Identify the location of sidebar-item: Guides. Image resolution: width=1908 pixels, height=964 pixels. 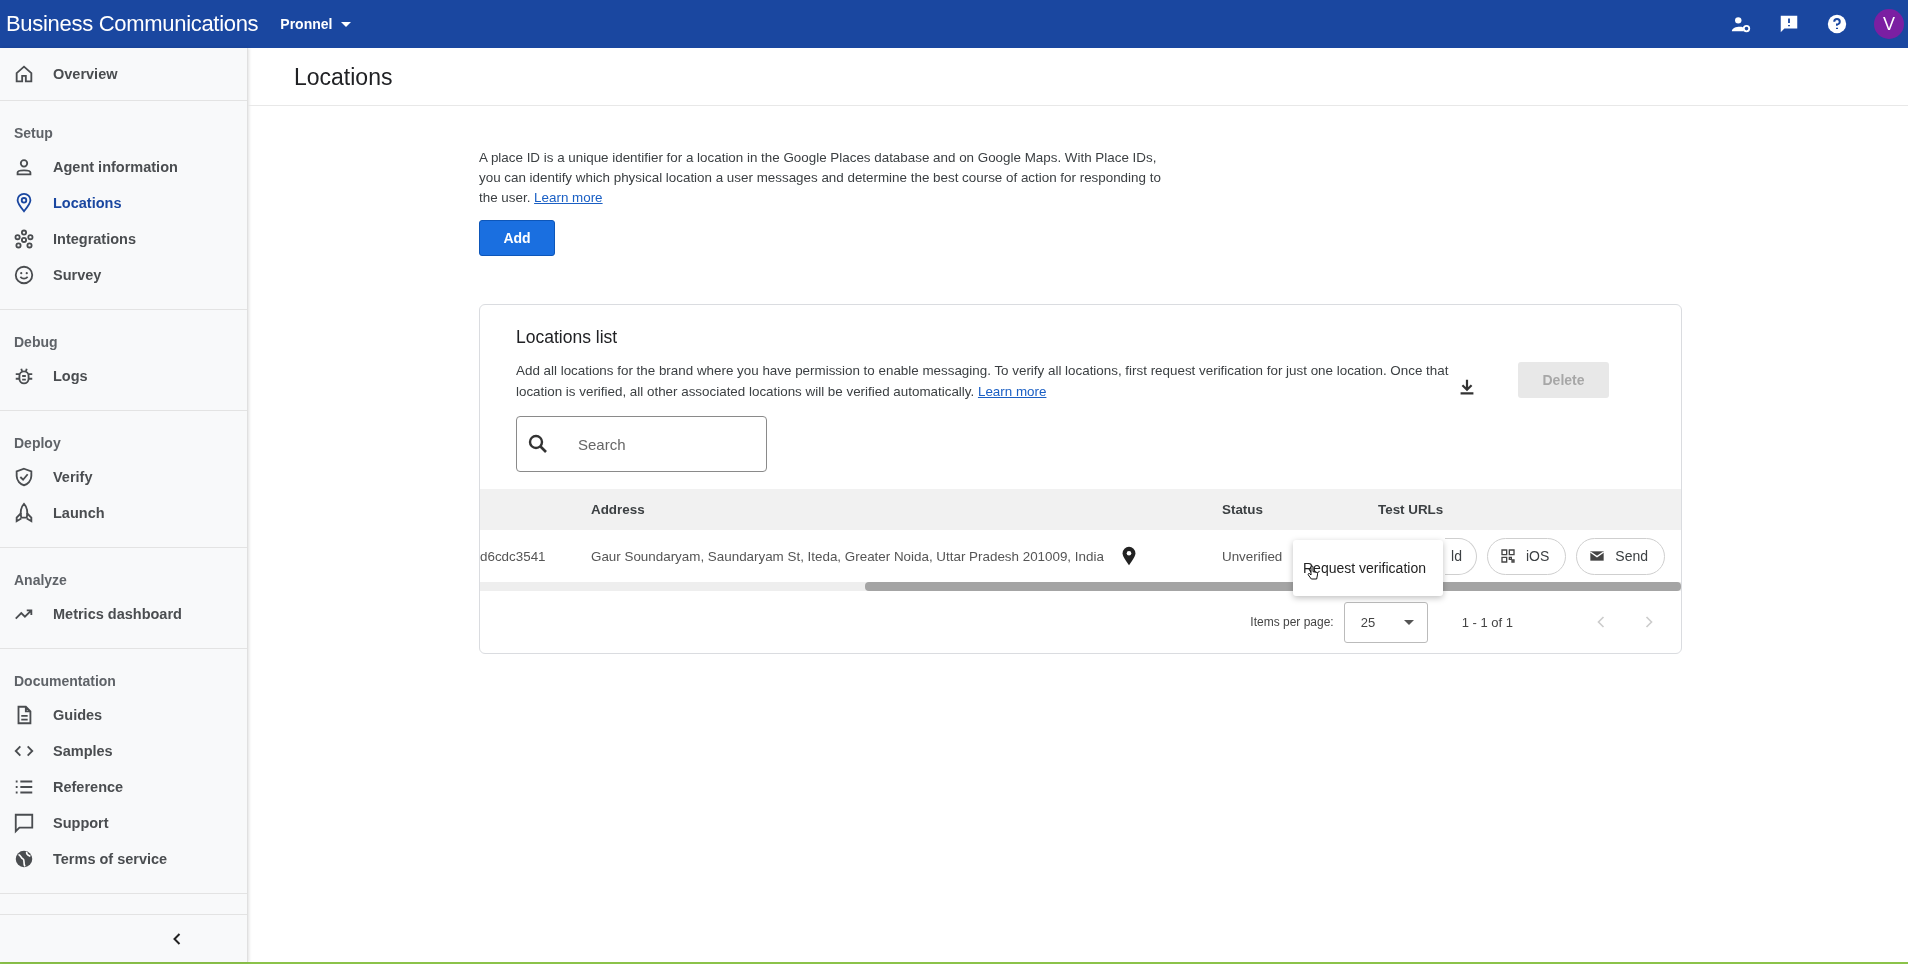
(123, 715).